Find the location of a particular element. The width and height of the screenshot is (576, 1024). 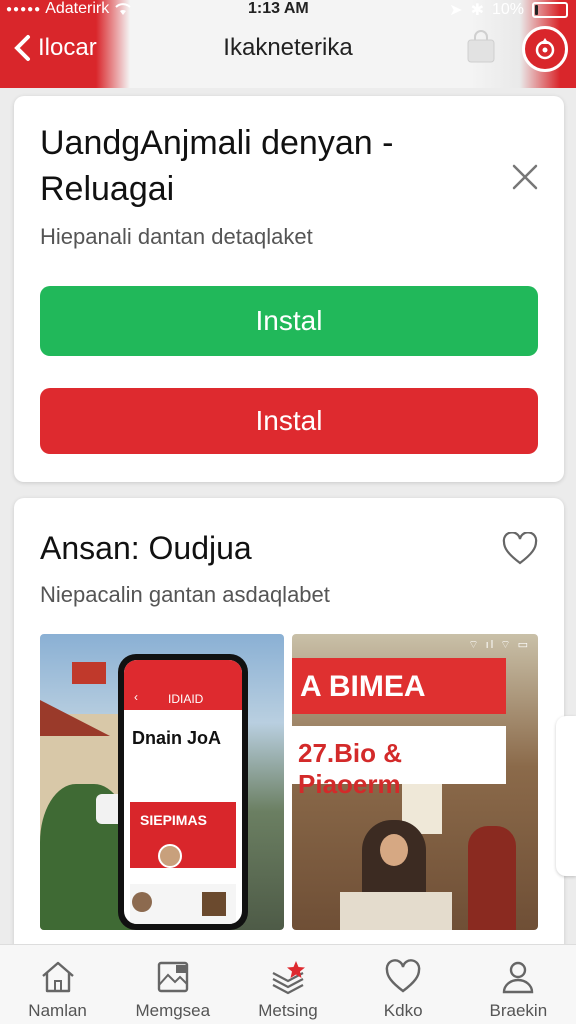

food-table-image is located at coordinates (396, 911).